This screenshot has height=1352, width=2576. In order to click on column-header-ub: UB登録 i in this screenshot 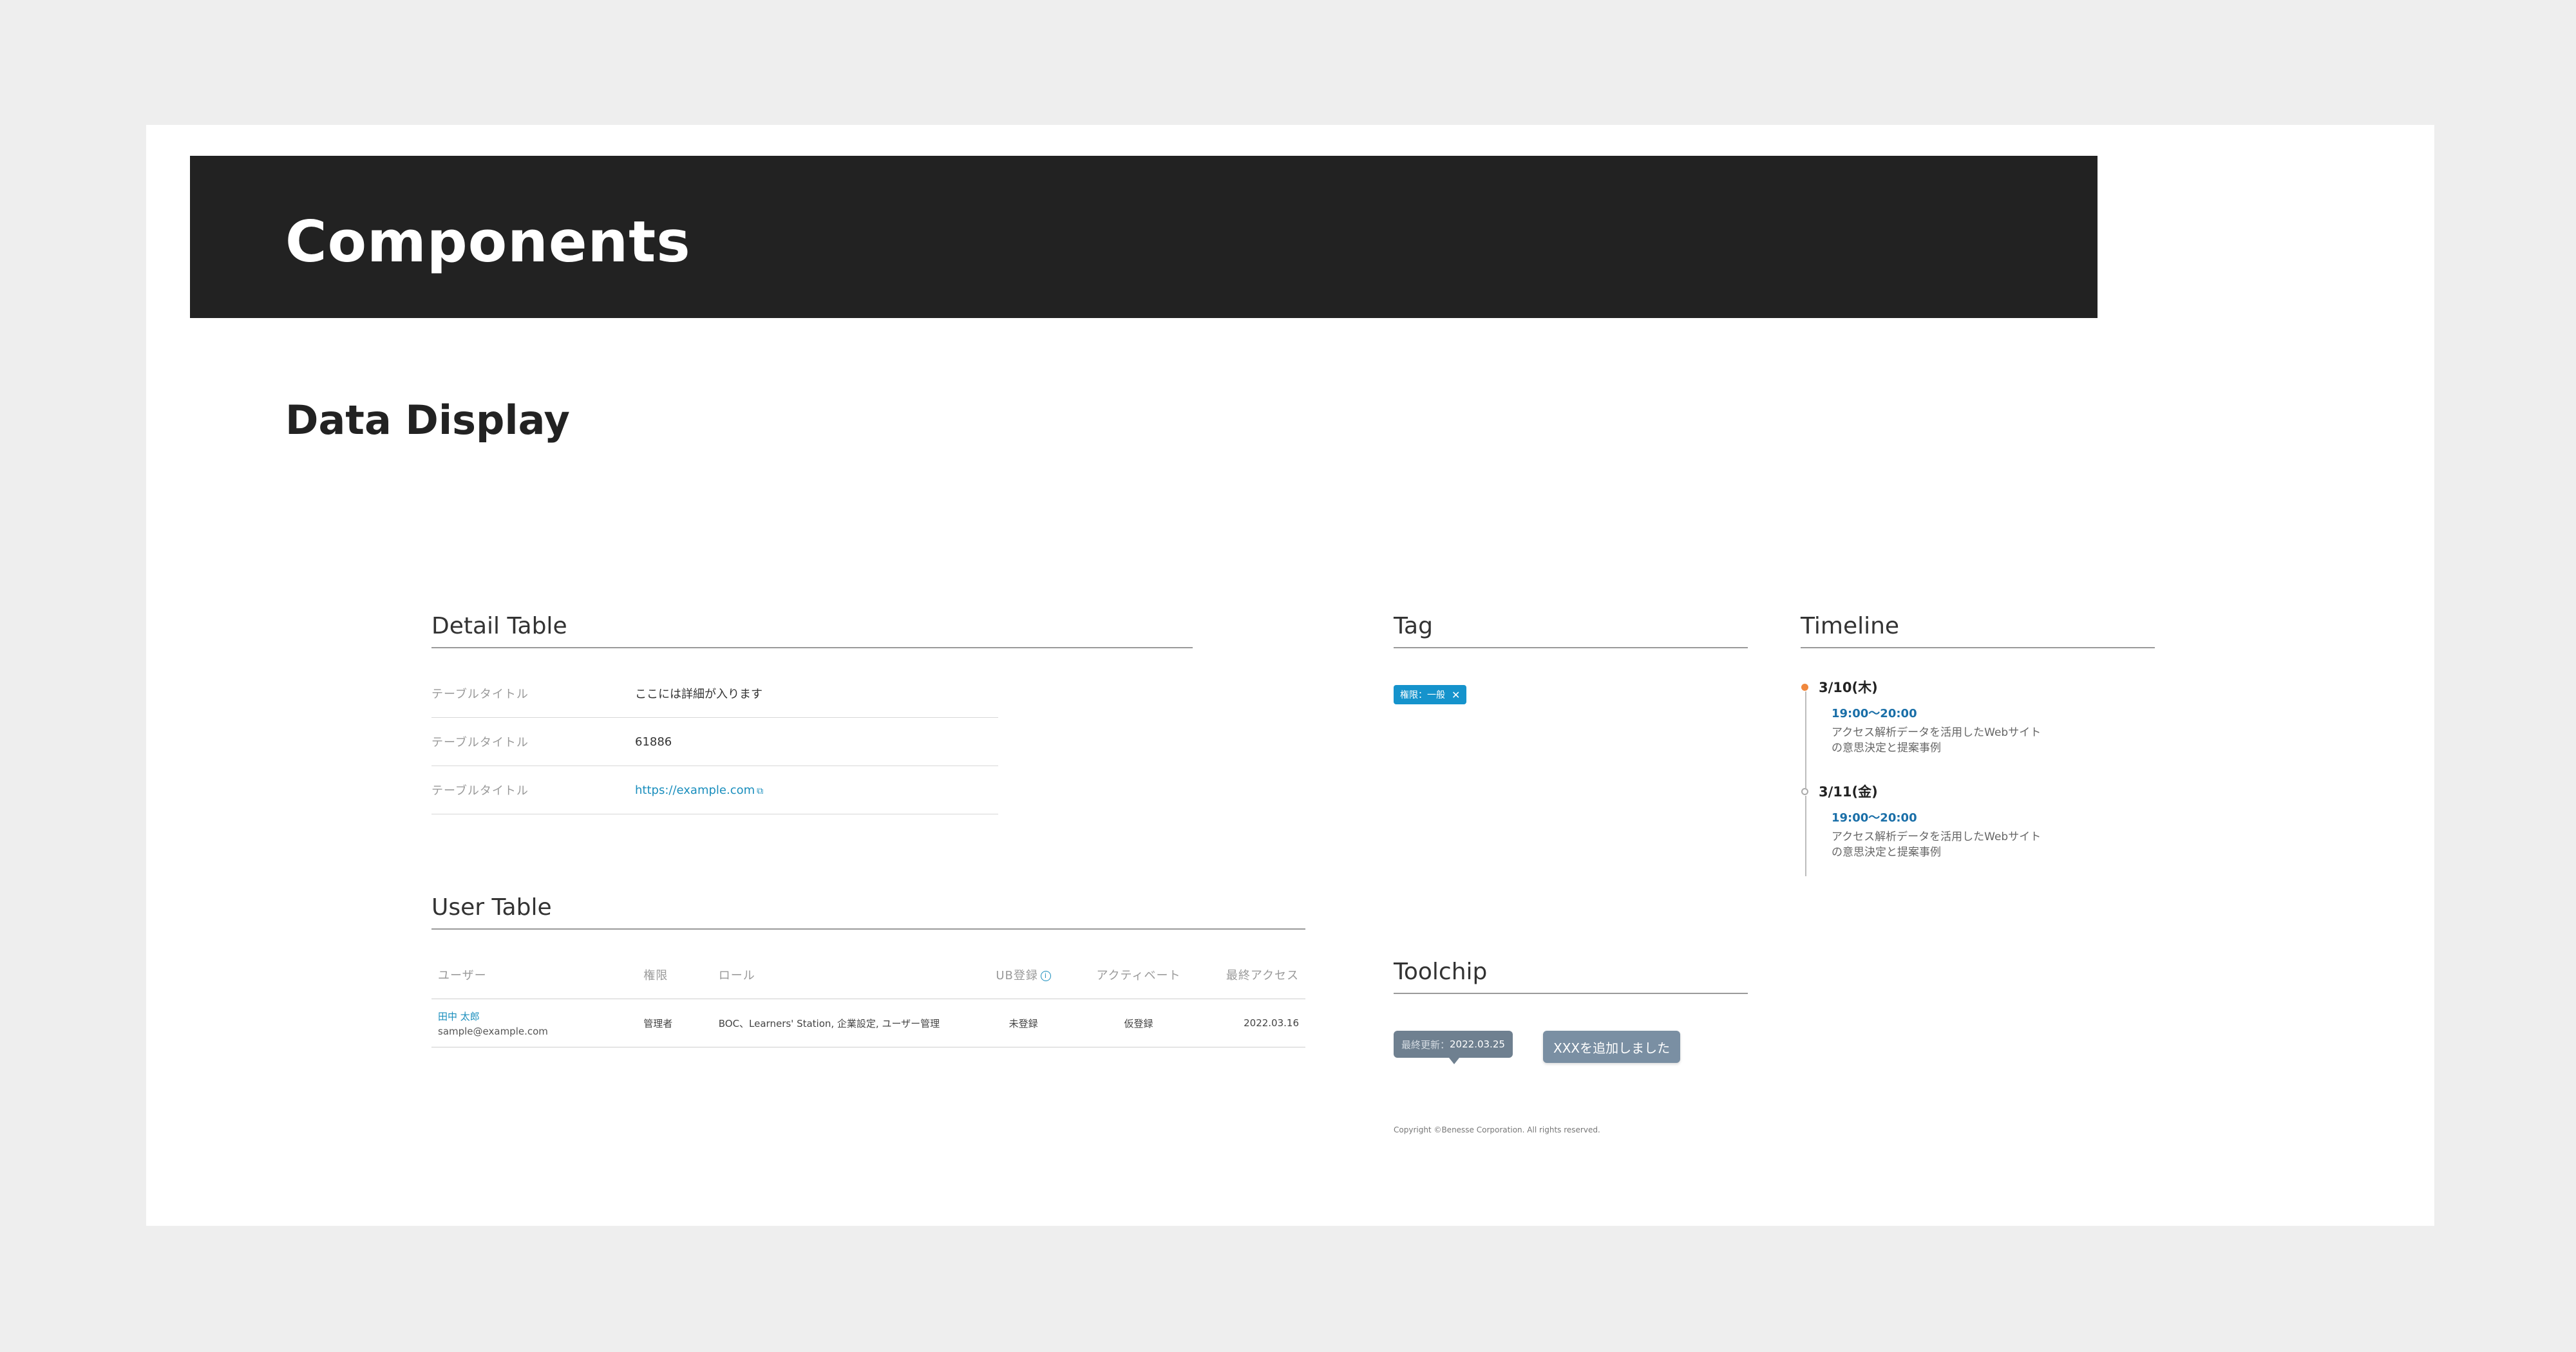, I will do `click(1023, 975)`.